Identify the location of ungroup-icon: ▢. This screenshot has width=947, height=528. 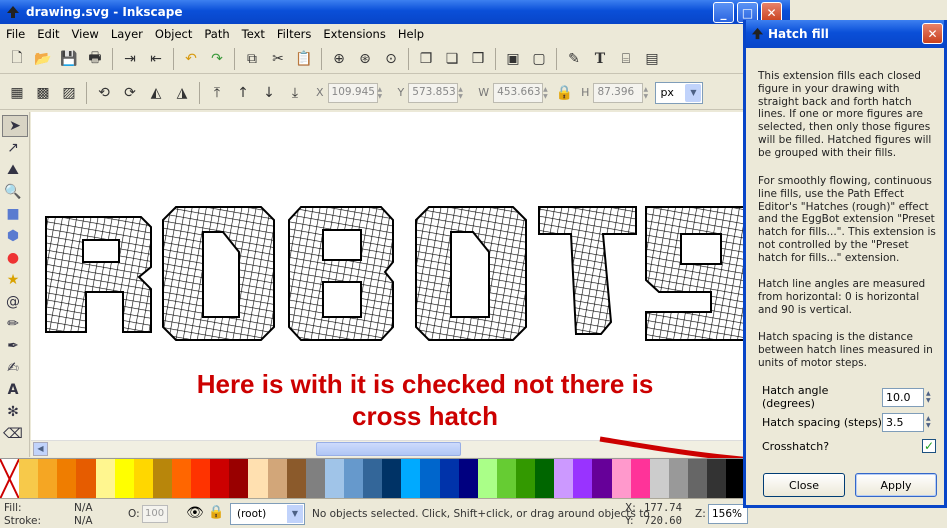
(539, 59).